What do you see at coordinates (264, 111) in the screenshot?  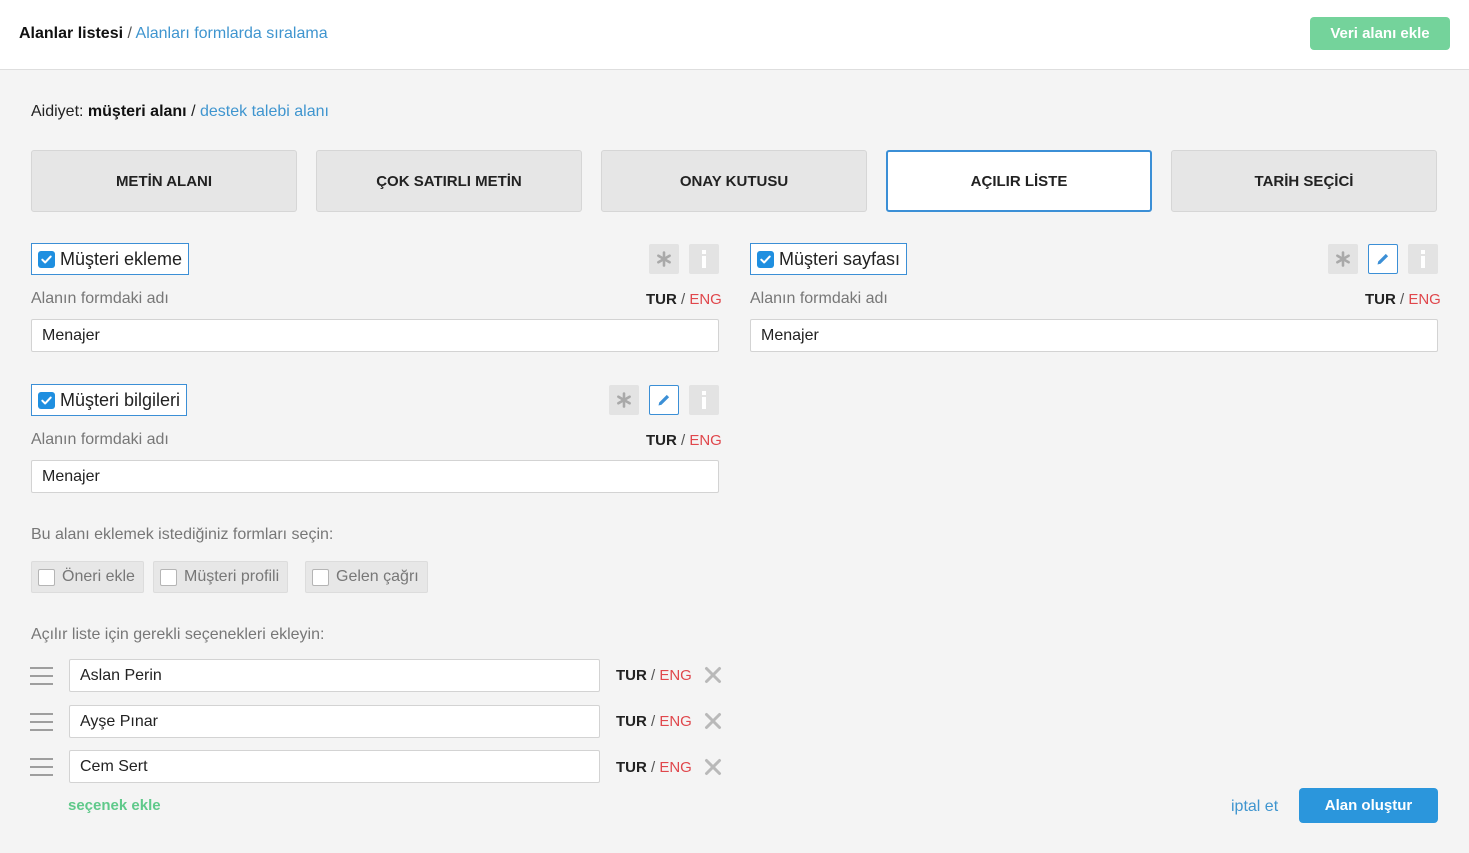 I see `ownership-link: destek talebi alanı` at bounding box center [264, 111].